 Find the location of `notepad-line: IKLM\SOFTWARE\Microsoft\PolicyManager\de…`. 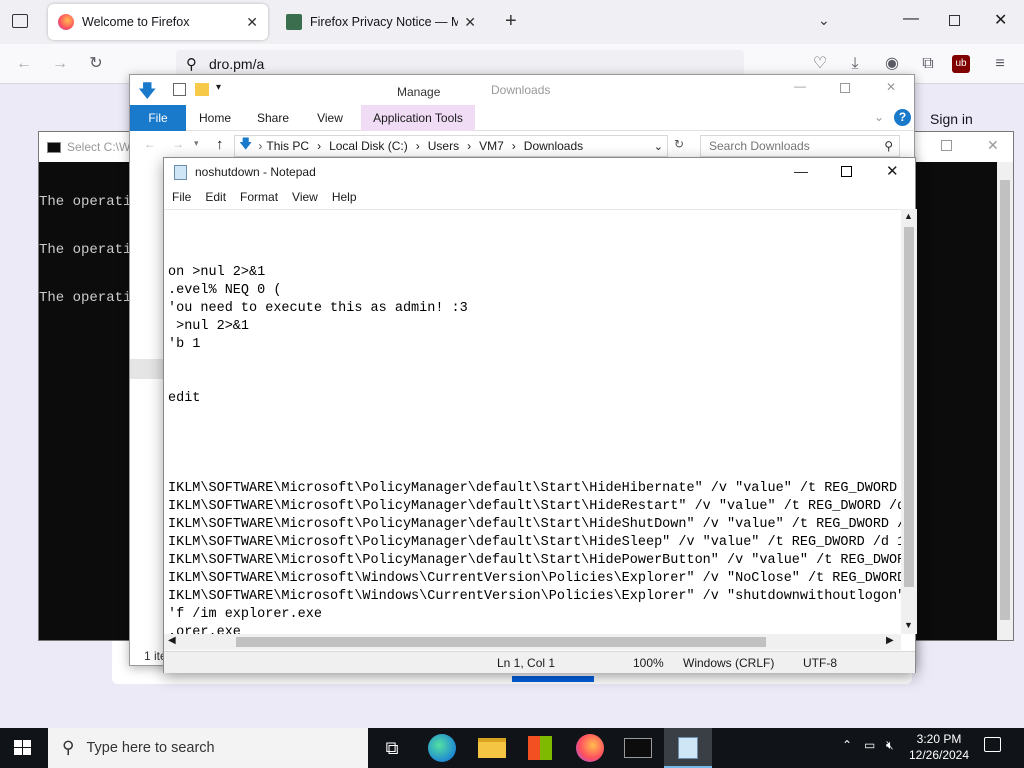

notepad-line: IKLM\SOFTWARE\Microsoft\PolicyManager\de… is located at coordinates (534, 488).